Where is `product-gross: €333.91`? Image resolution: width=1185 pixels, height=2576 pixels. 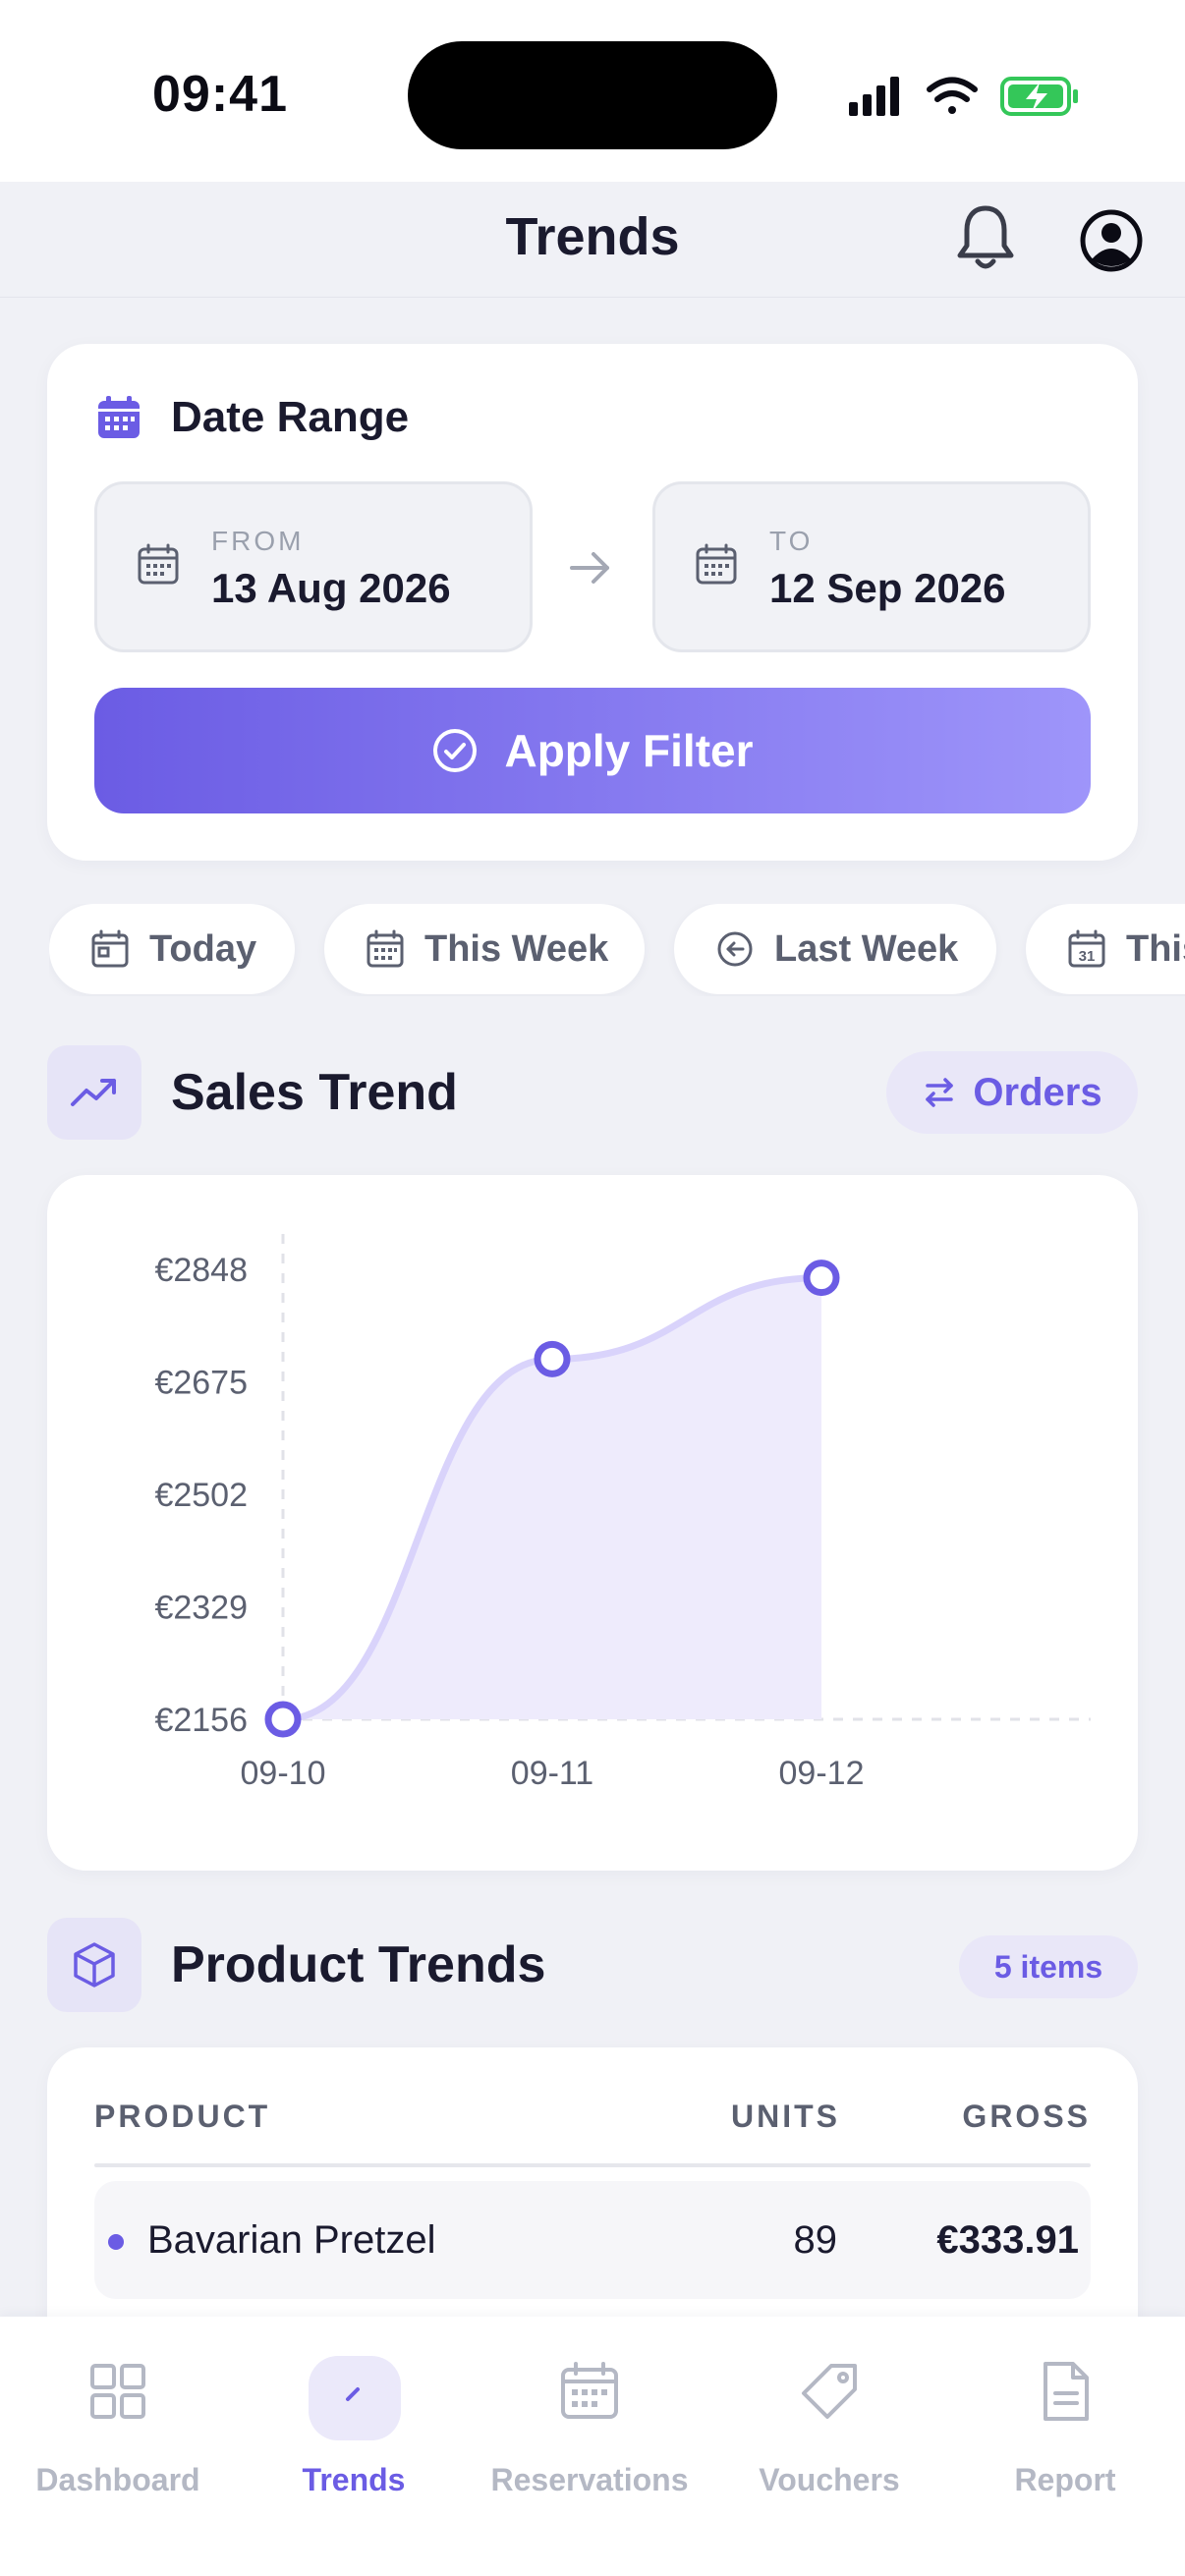
product-gross: €333.91 is located at coordinates (1008, 2240).